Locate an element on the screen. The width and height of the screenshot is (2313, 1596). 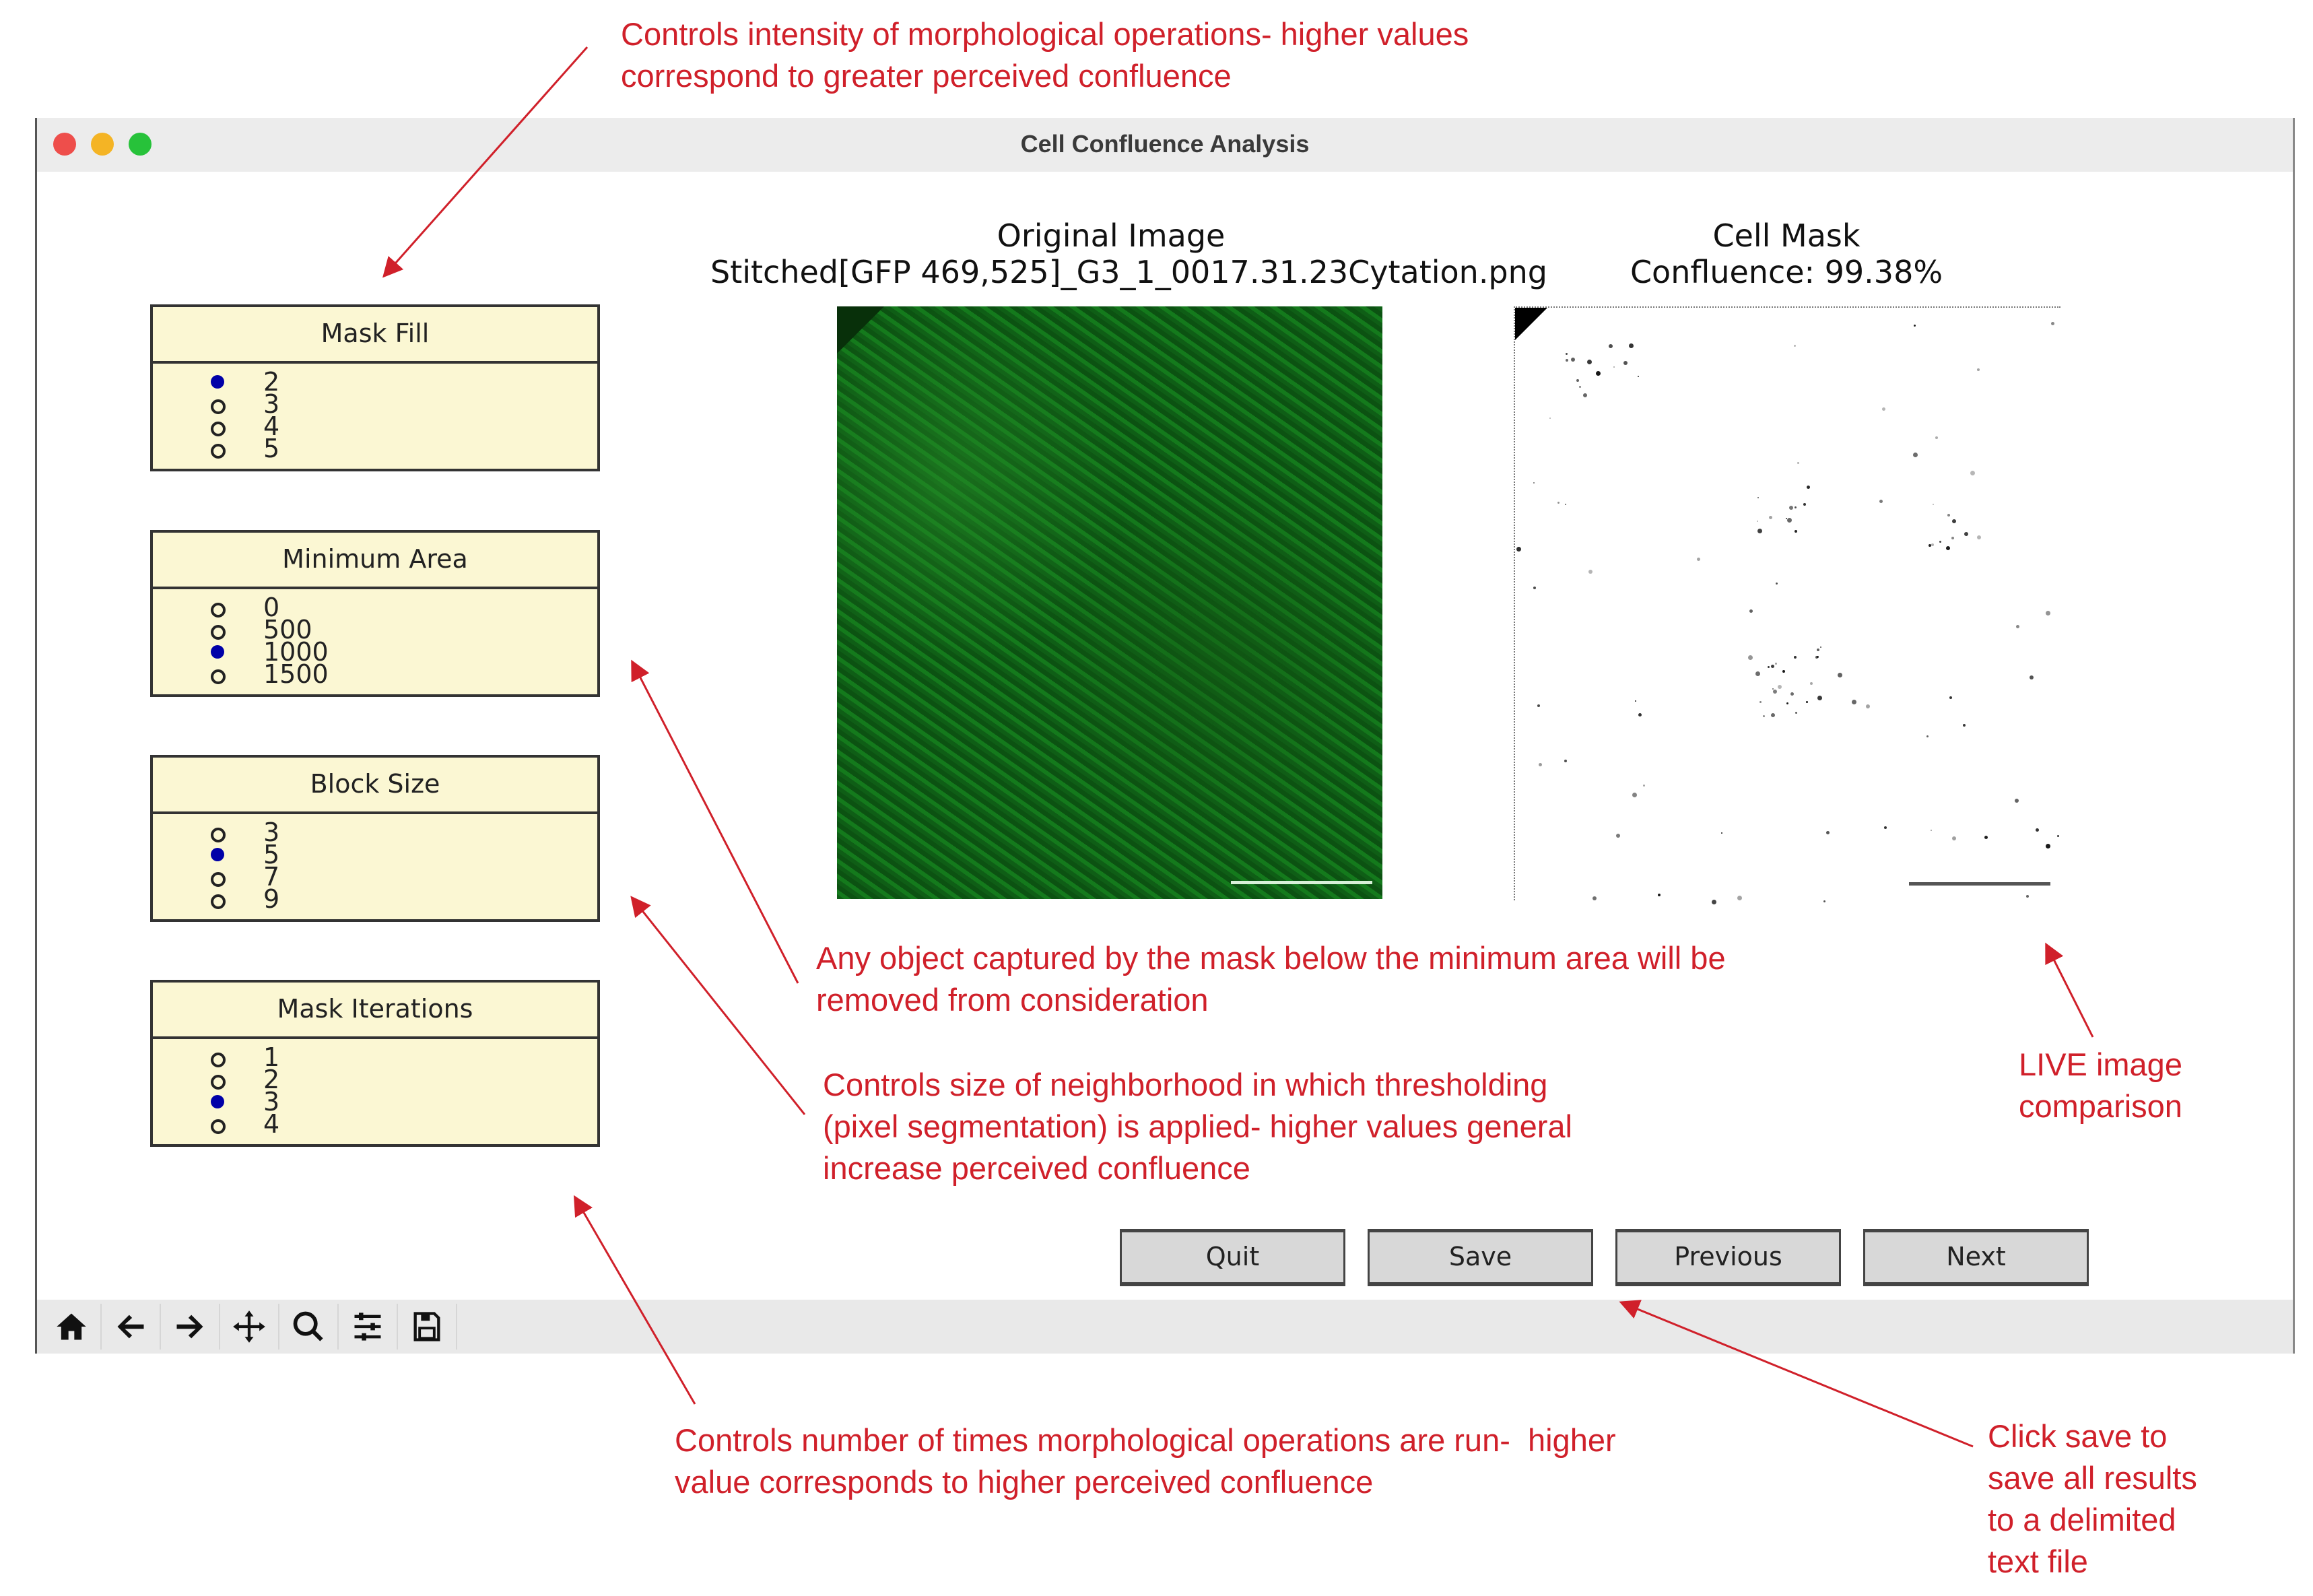
back-button is located at coordinates (131, 1327).